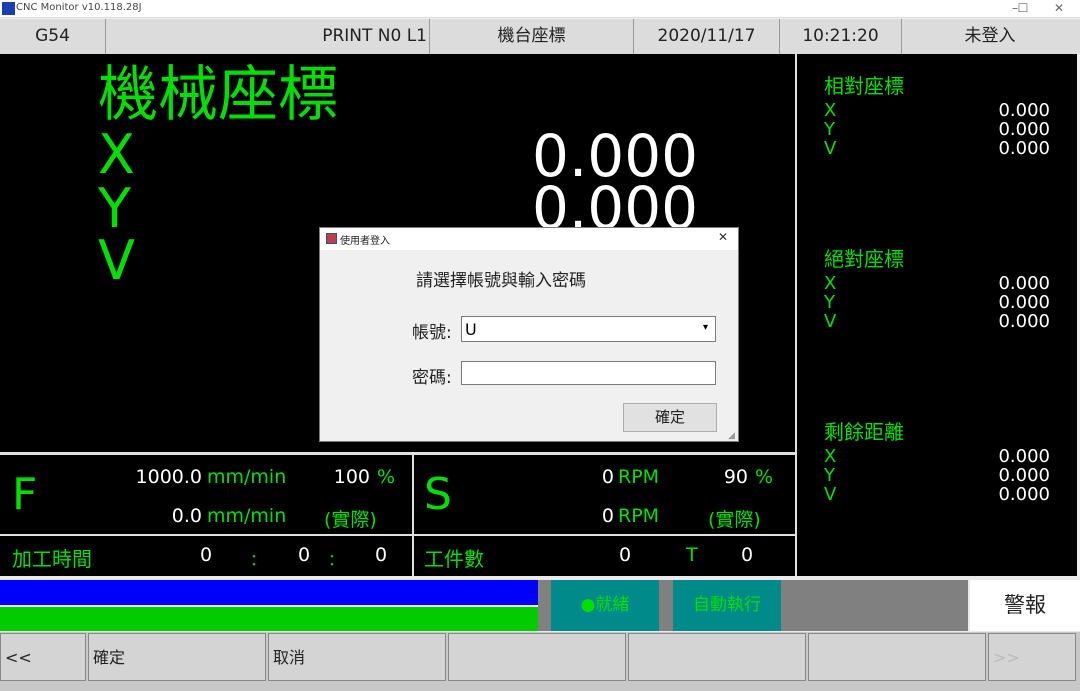 Image resolution: width=1080 pixels, height=691 pixels. What do you see at coordinates (1024, 494) in the screenshot?
I see `remaining-v-value: 0.000` at bounding box center [1024, 494].